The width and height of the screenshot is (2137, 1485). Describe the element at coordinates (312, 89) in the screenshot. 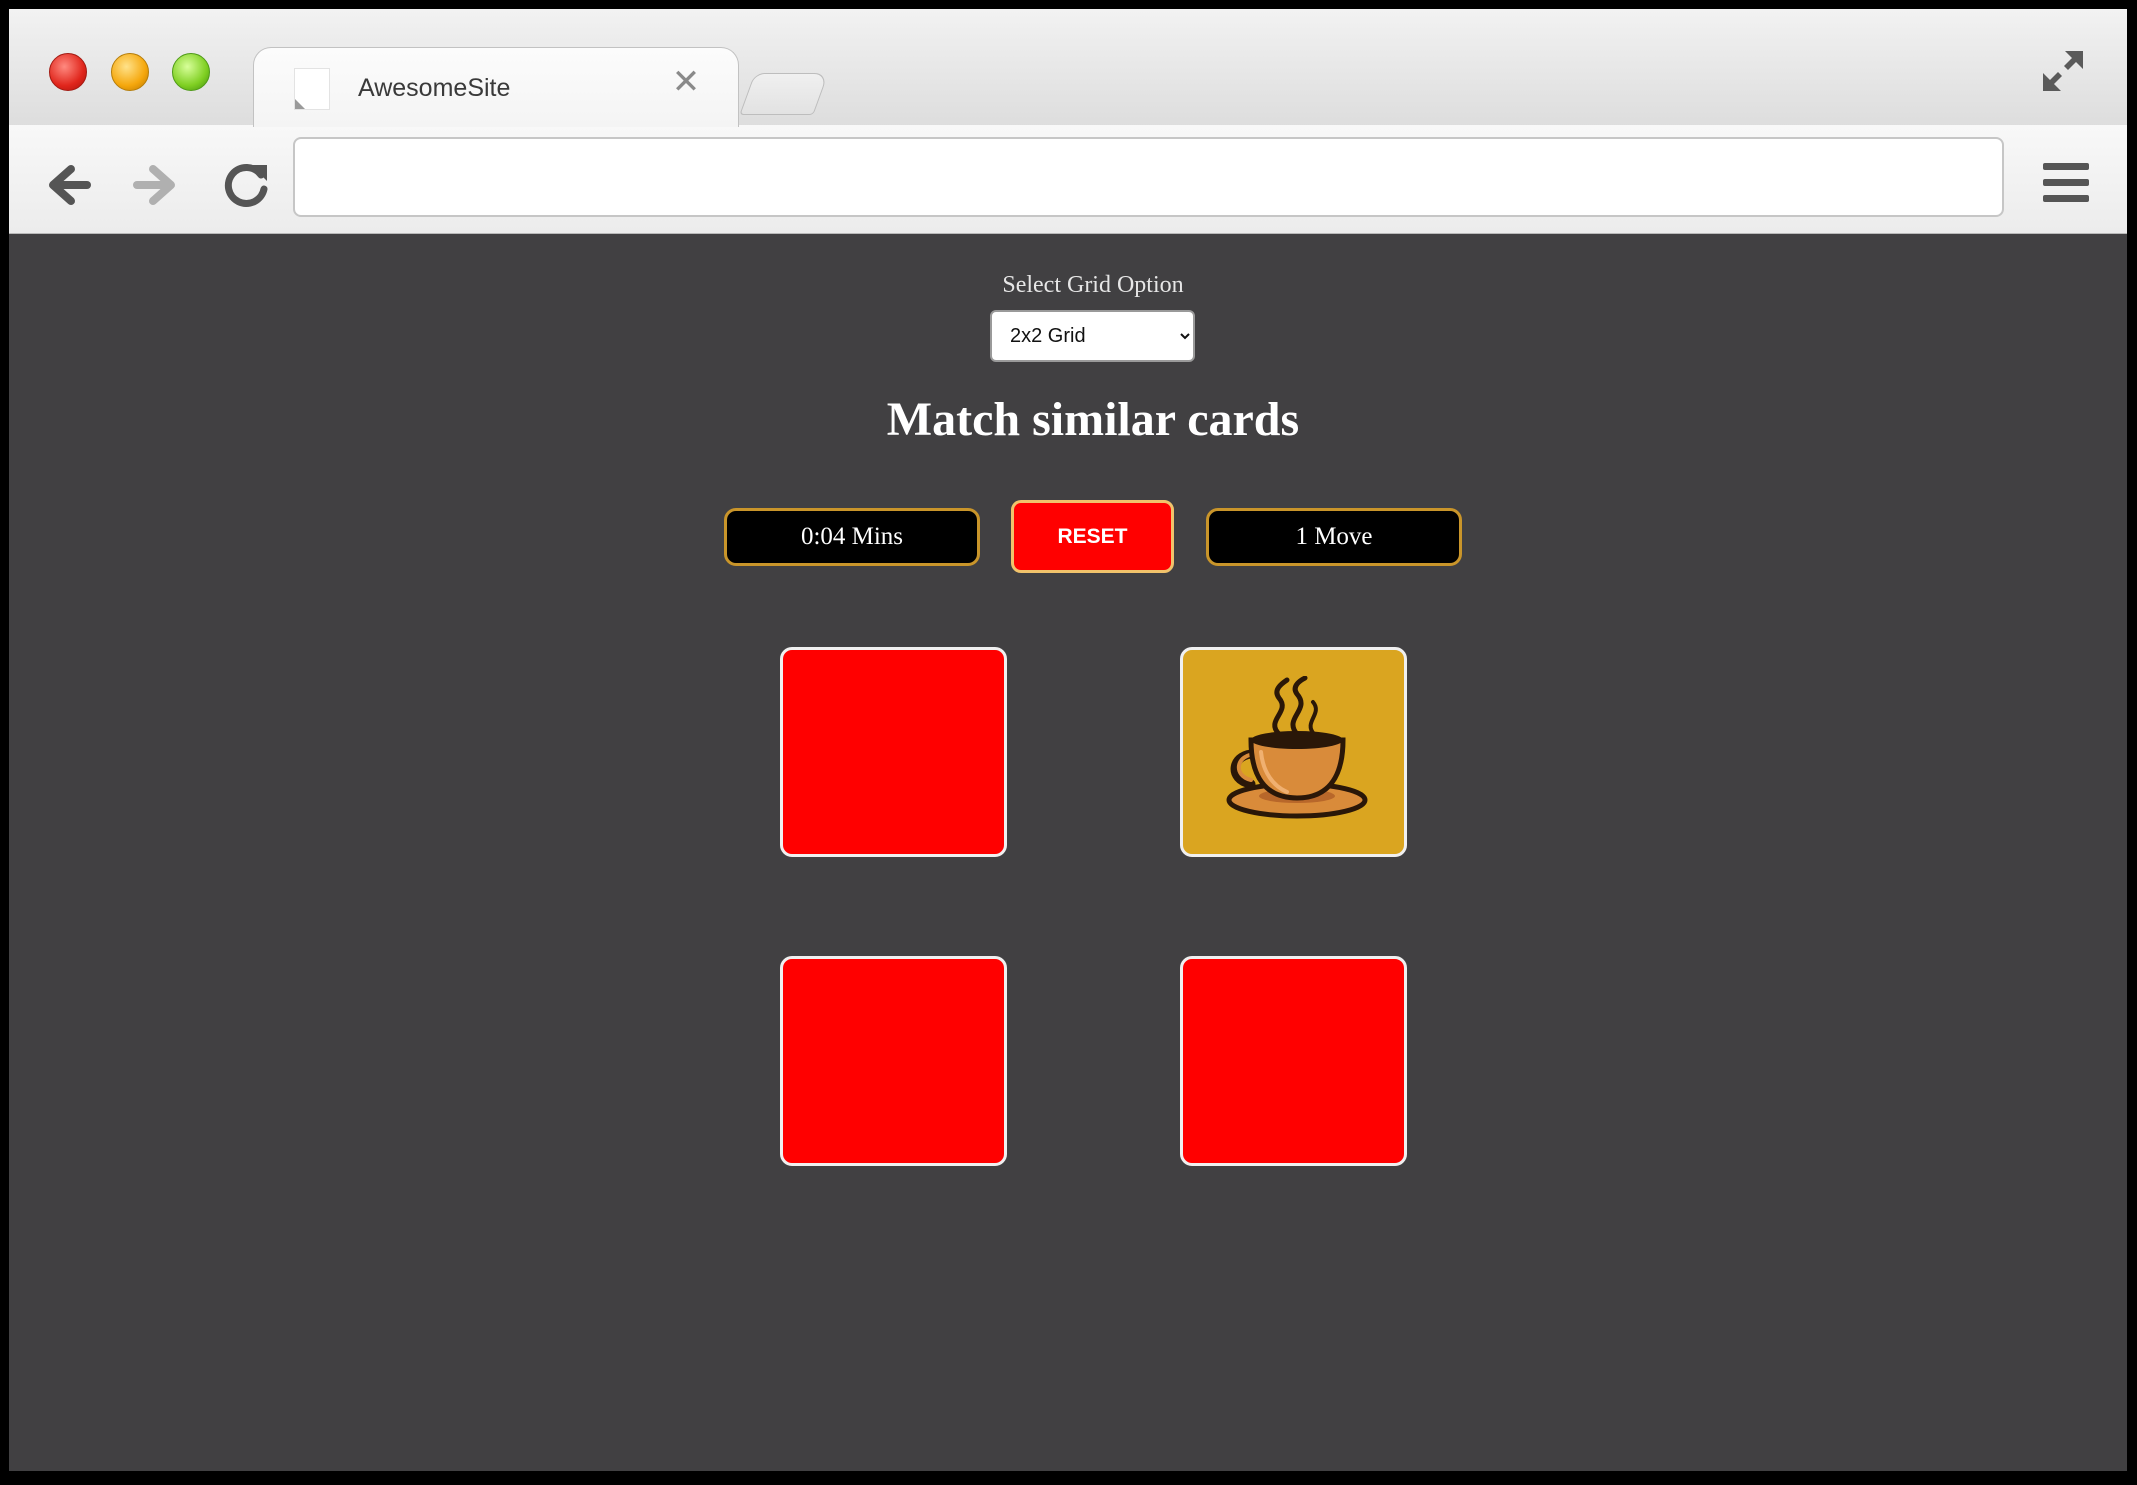

I see `page-favicon-icon` at that location.